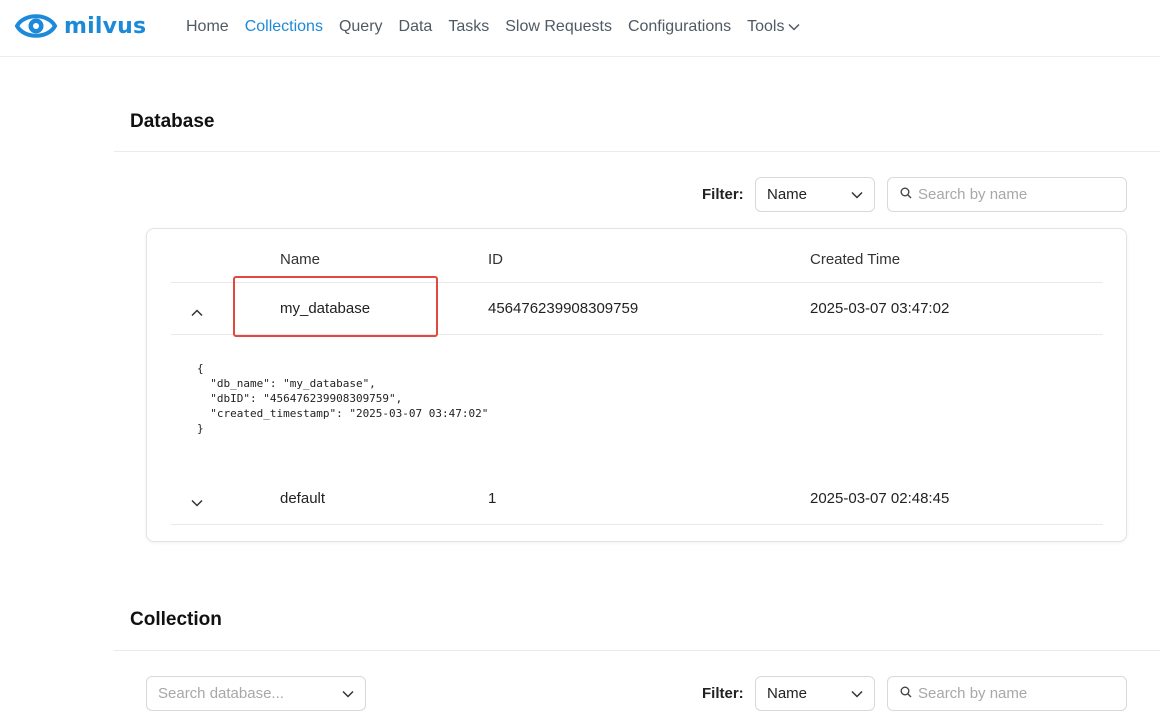  Describe the element at coordinates (492, 498) in the screenshot. I see `table-cell-id: 1` at that location.